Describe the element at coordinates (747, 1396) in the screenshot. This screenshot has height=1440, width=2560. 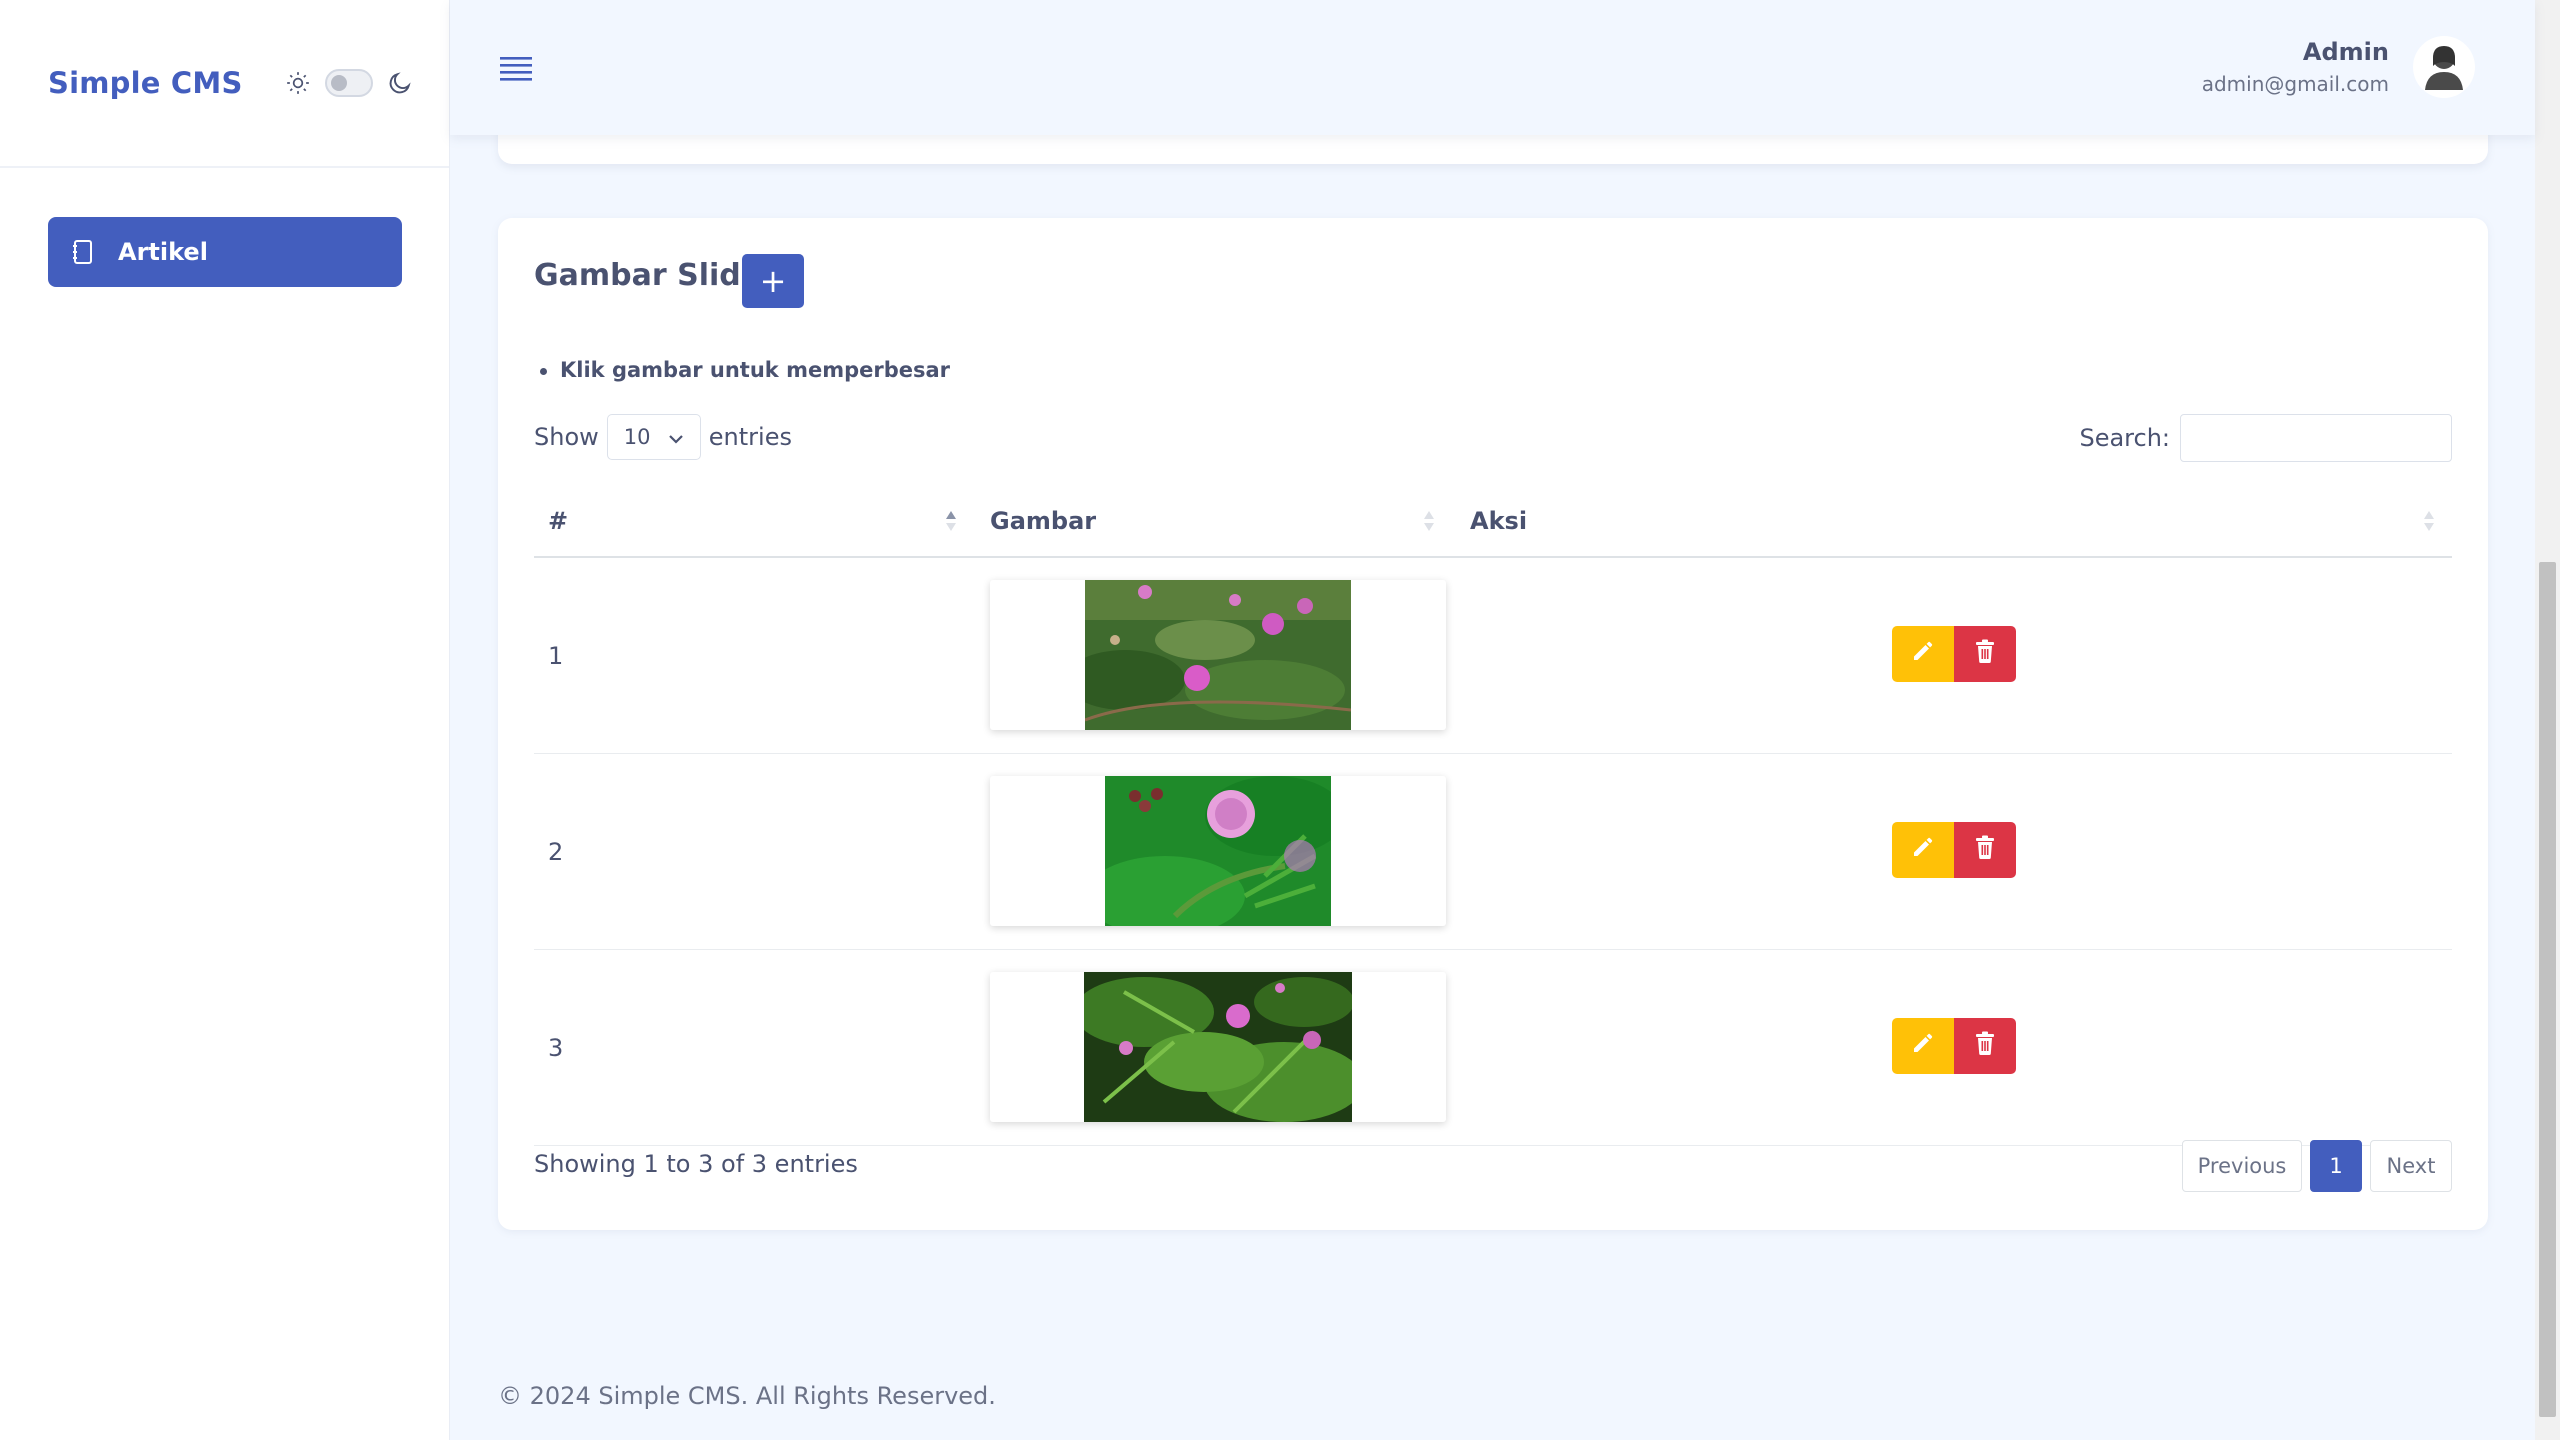
I see `footer-copyright: © 2024 Simple CMS. All Rights Reserved.` at that location.